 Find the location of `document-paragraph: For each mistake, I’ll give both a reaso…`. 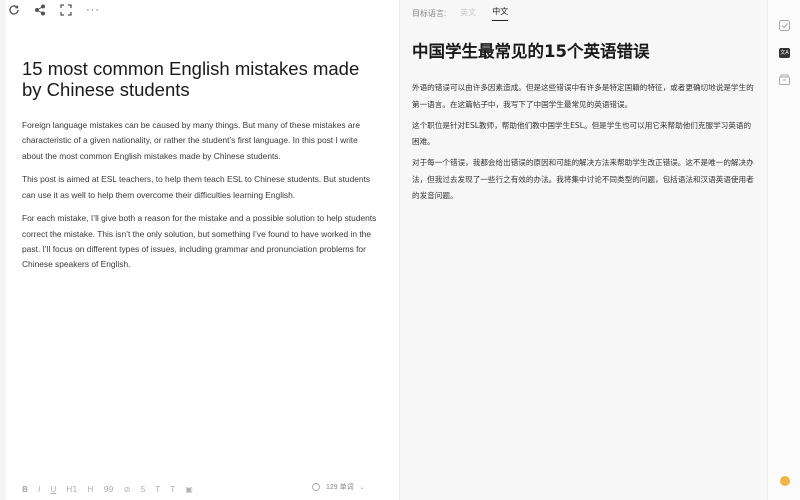

document-paragraph: For each mistake, I’ll give both a reaso… is located at coordinates (200, 241).